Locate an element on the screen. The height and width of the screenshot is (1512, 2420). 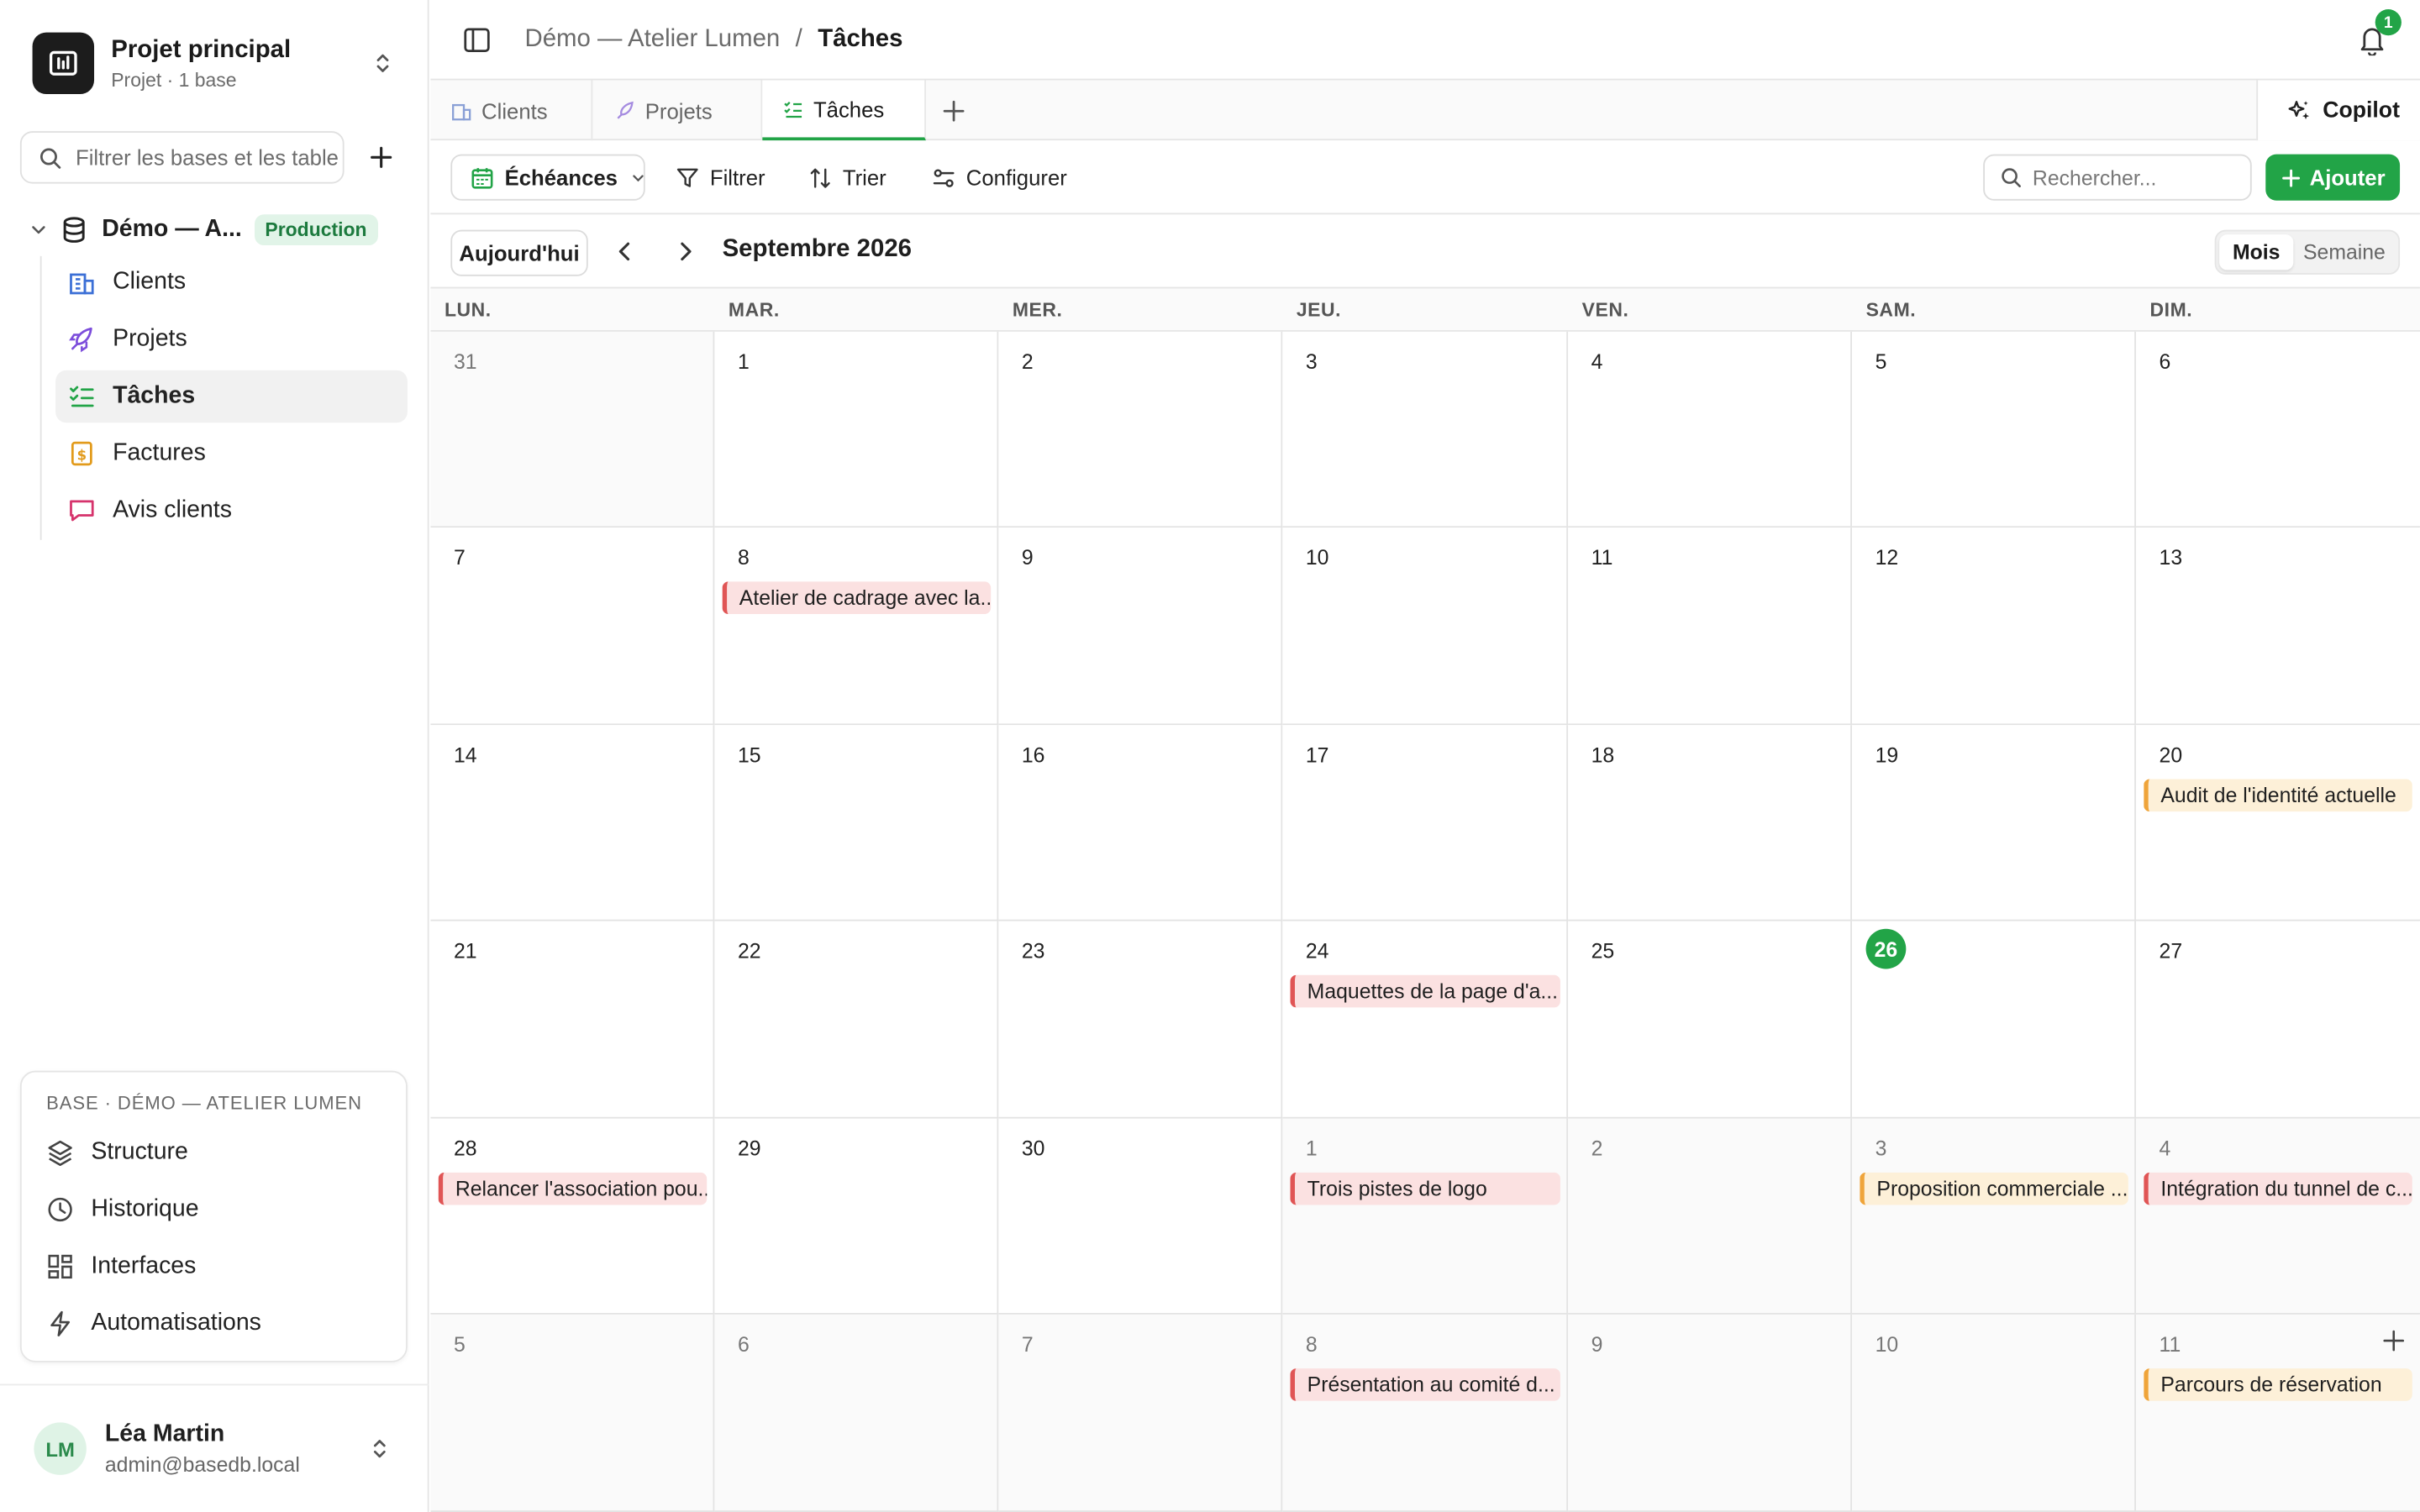
project-switcher: Projet principal Projet · 1 base is located at coordinates (215, 63).